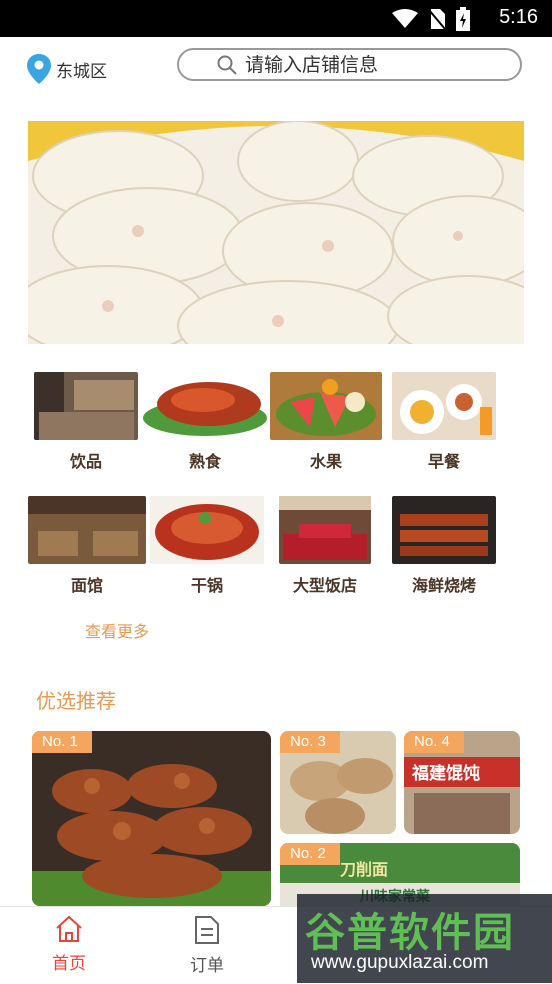  I want to click on category-large-restaurant: 大型饭店, so click(325, 546).